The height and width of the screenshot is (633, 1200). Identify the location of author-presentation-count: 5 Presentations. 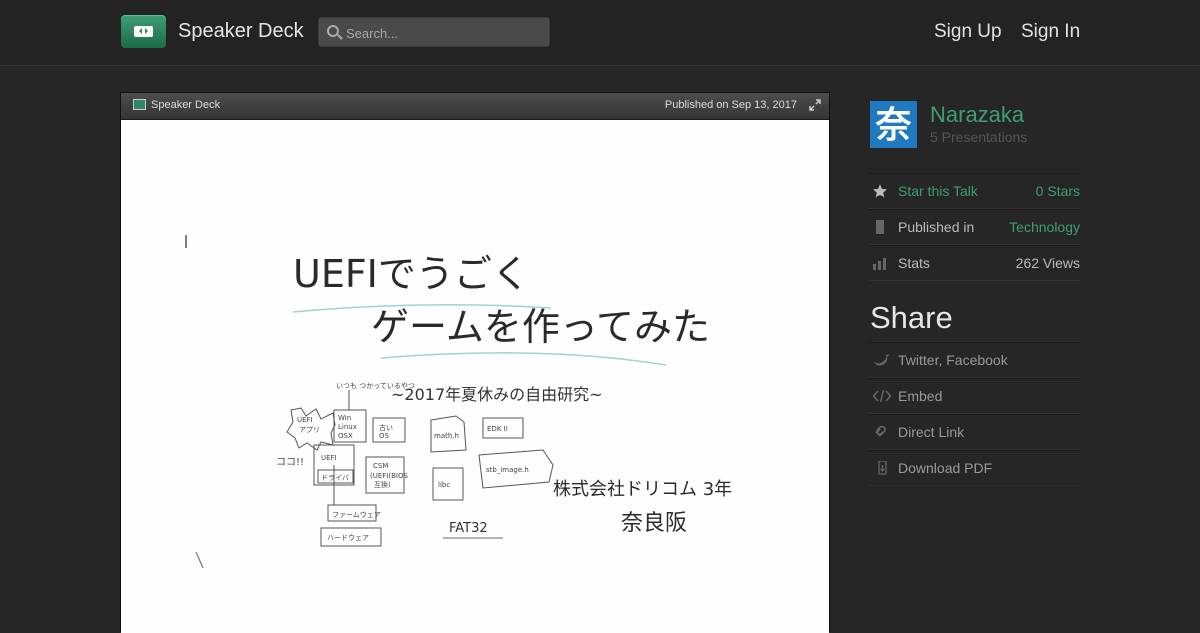
(979, 137).